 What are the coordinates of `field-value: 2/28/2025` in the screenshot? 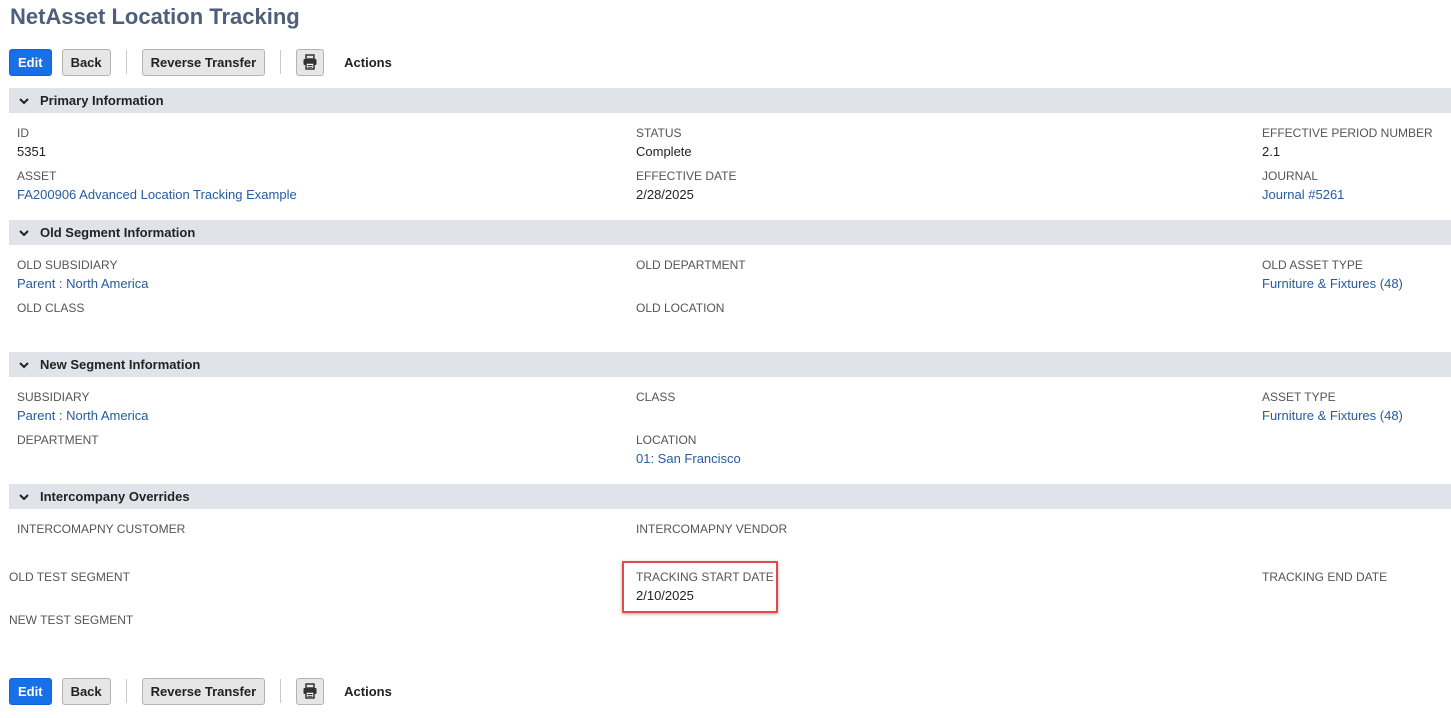 It's located at (665, 194).